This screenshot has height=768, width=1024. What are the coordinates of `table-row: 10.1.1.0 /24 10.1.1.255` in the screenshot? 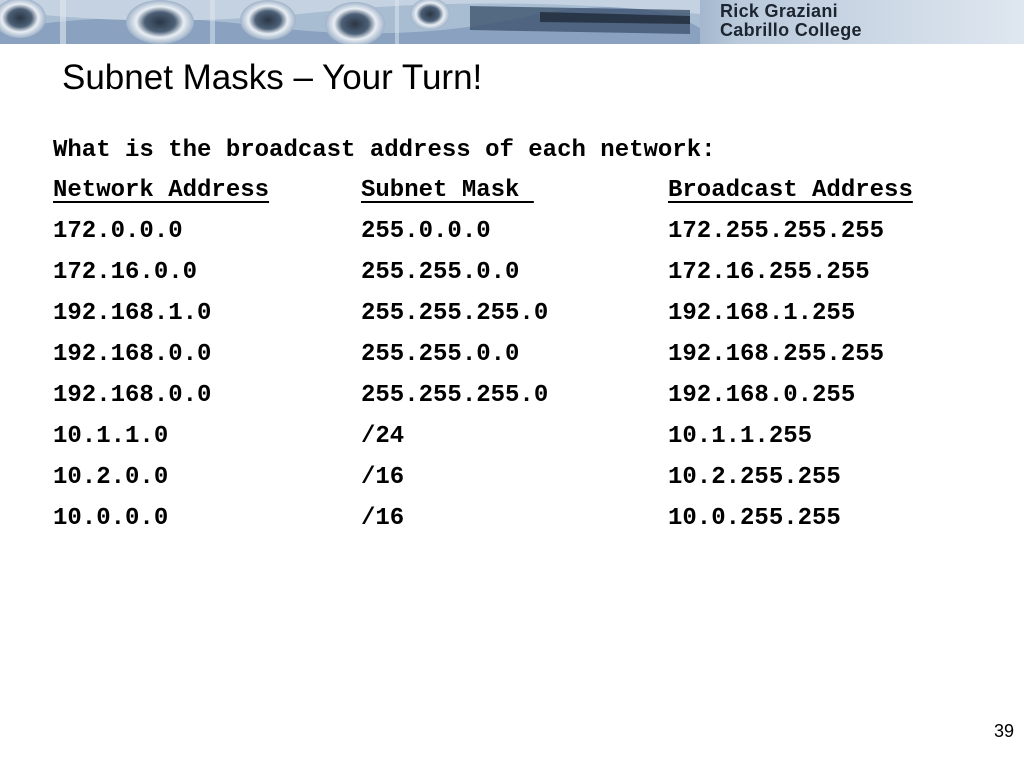 It's located at (518, 440).